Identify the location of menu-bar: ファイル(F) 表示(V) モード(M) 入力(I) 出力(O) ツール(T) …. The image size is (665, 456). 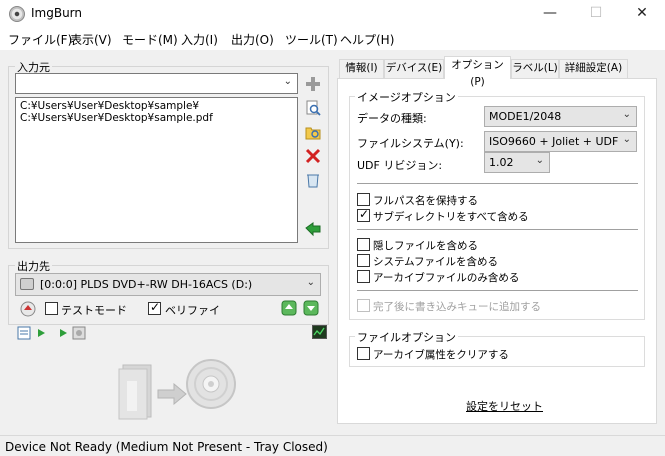
(332, 39).